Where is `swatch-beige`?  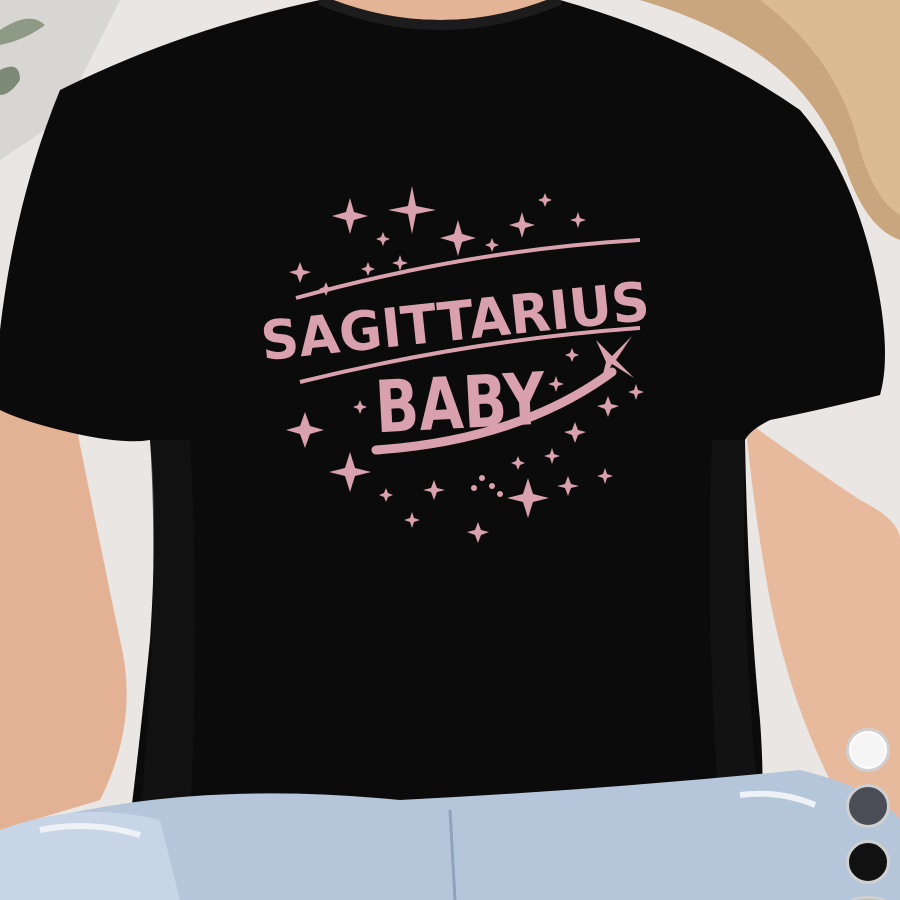 swatch-beige is located at coordinates (868, 898).